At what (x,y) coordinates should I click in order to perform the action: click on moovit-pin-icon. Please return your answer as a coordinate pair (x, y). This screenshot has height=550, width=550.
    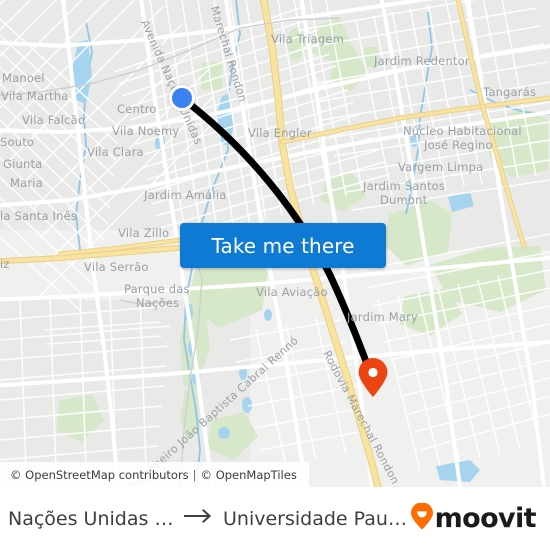
    Looking at the image, I should click on (422, 518).